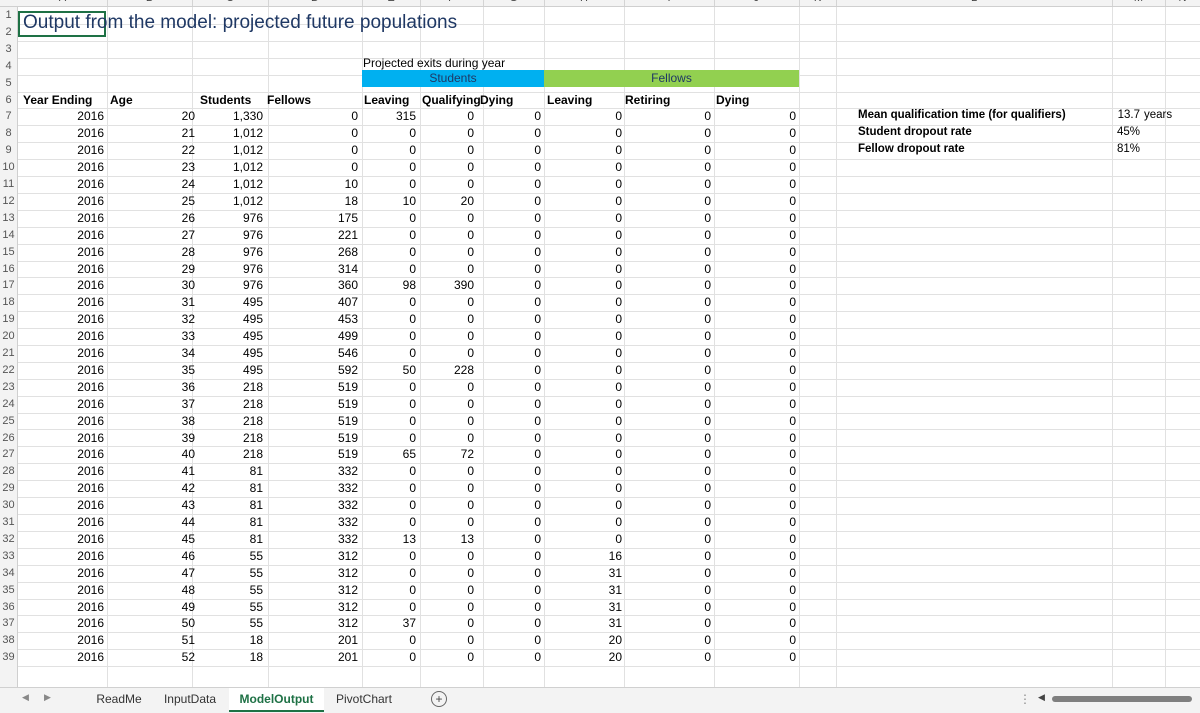 Image resolution: width=1200 pixels, height=713 pixels. I want to click on age-cell: 20, so click(188, 116).